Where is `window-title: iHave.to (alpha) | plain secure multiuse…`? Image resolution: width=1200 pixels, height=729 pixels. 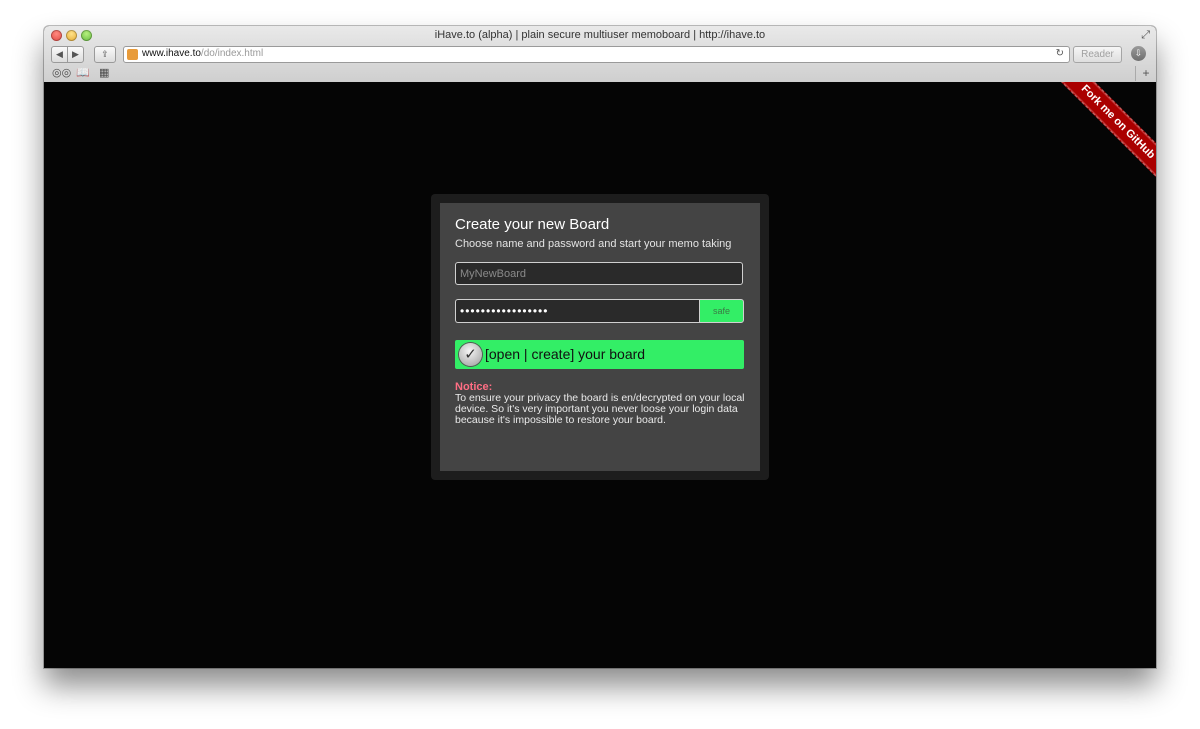 window-title: iHave.to (alpha) | plain secure multiuse… is located at coordinates (600, 35).